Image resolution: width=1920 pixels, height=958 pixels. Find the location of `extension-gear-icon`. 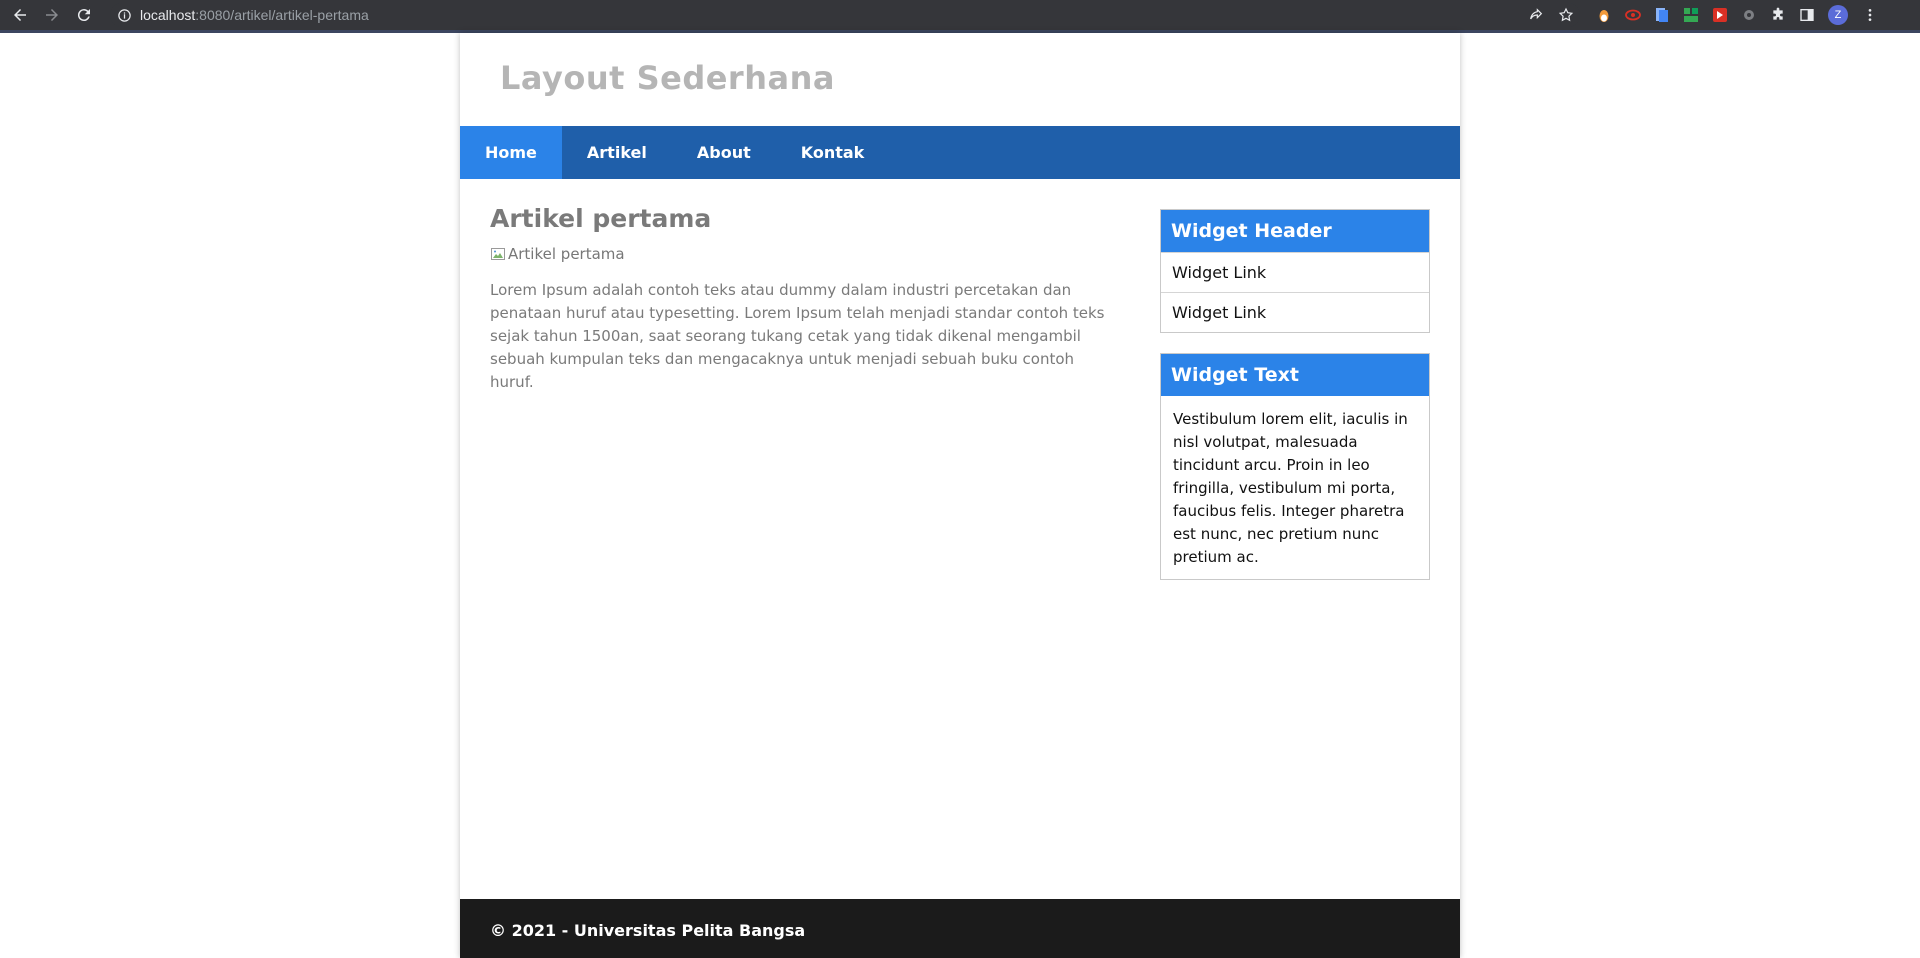

extension-gear-icon is located at coordinates (1749, 15).